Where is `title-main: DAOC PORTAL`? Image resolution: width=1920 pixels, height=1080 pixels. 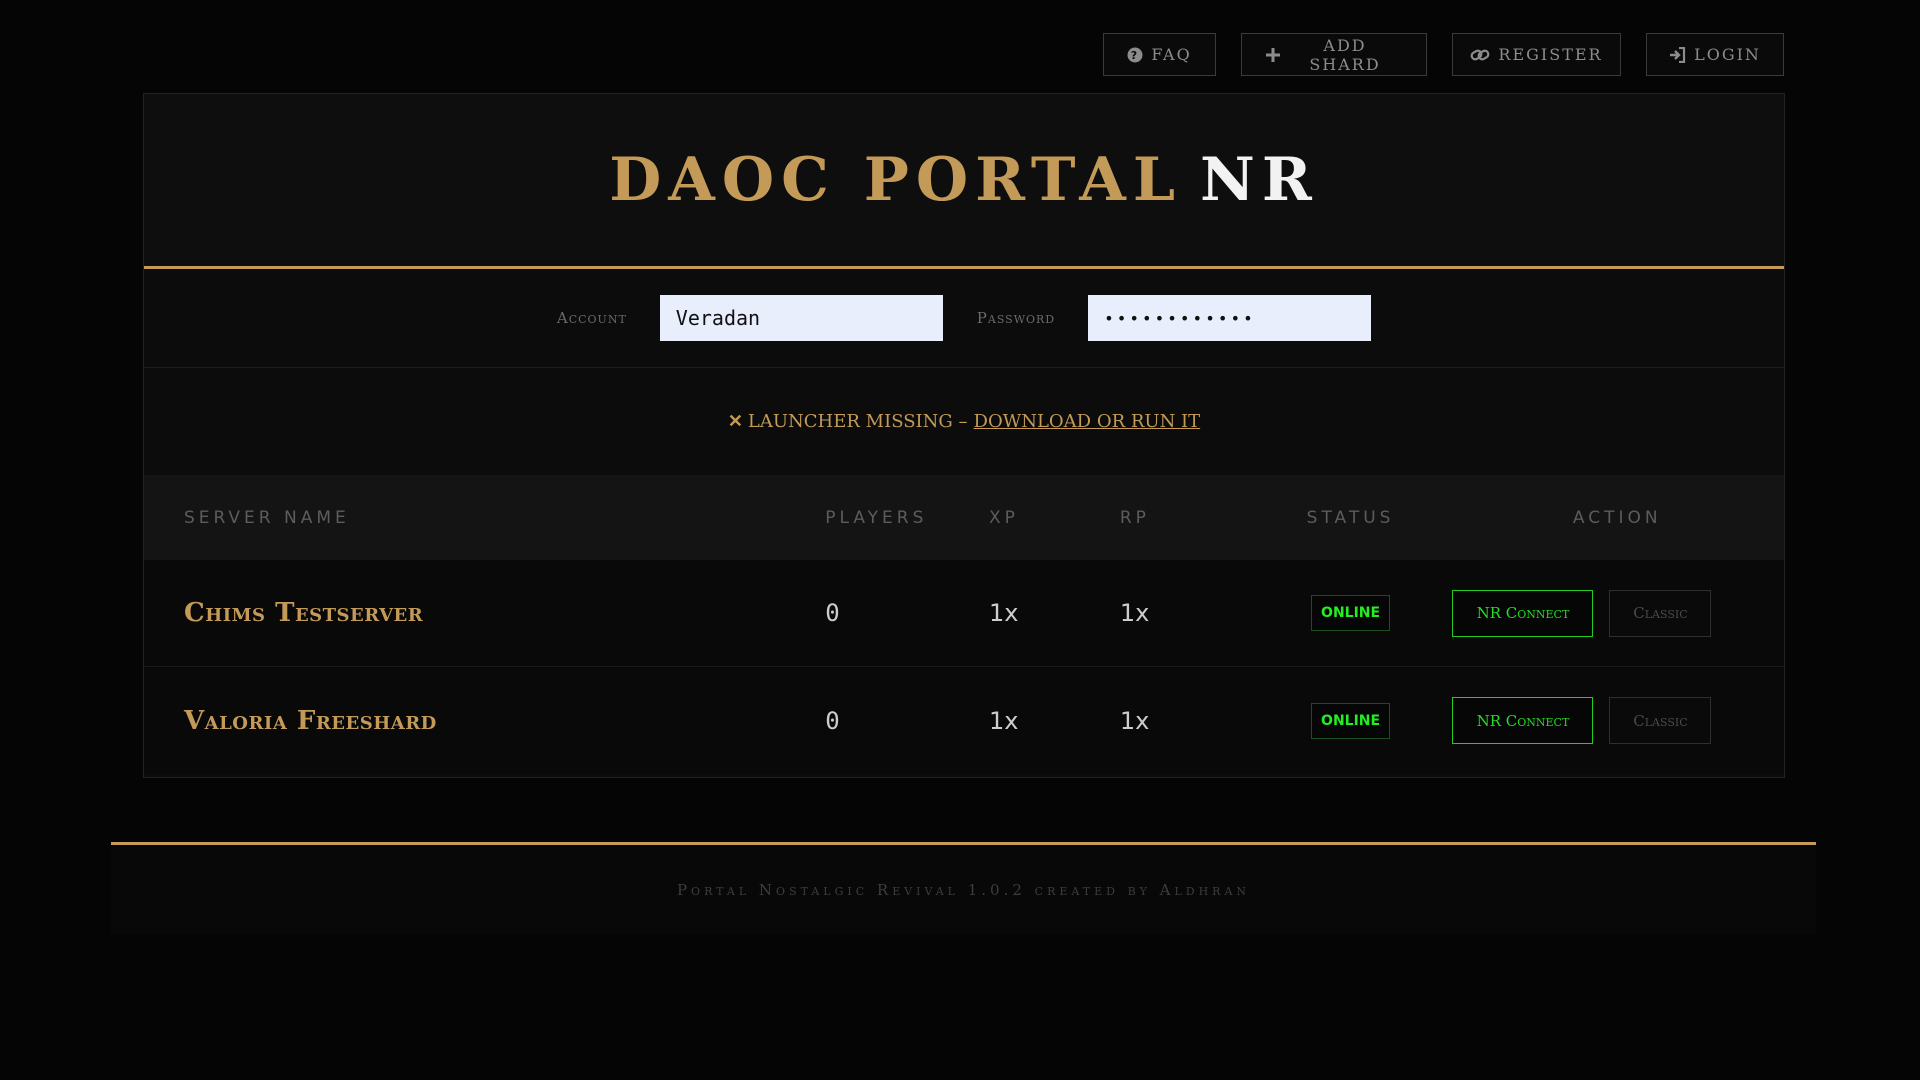
title-main: DAOC PORTAL is located at coordinates (896, 180).